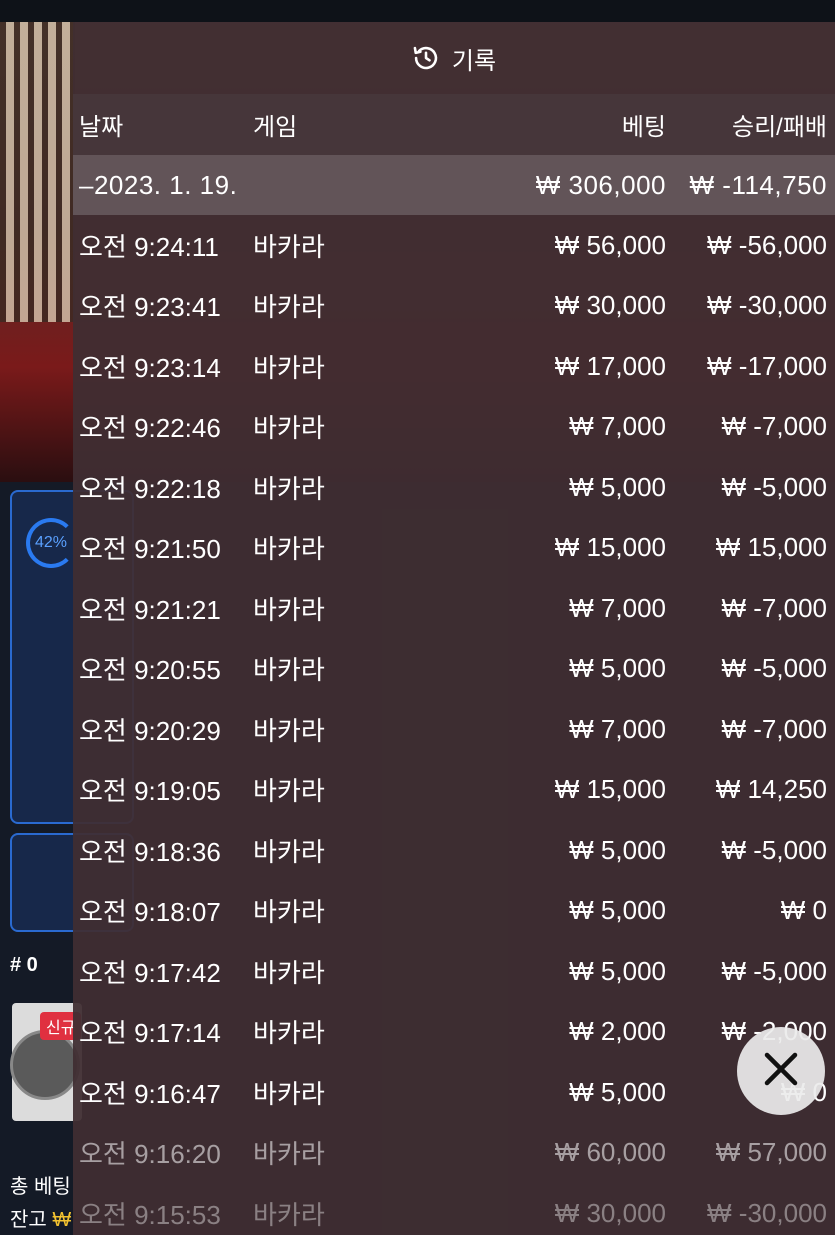 The width and height of the screenshot is (835, 1235). I want to click on round-label: # 0, so click(24, 965).